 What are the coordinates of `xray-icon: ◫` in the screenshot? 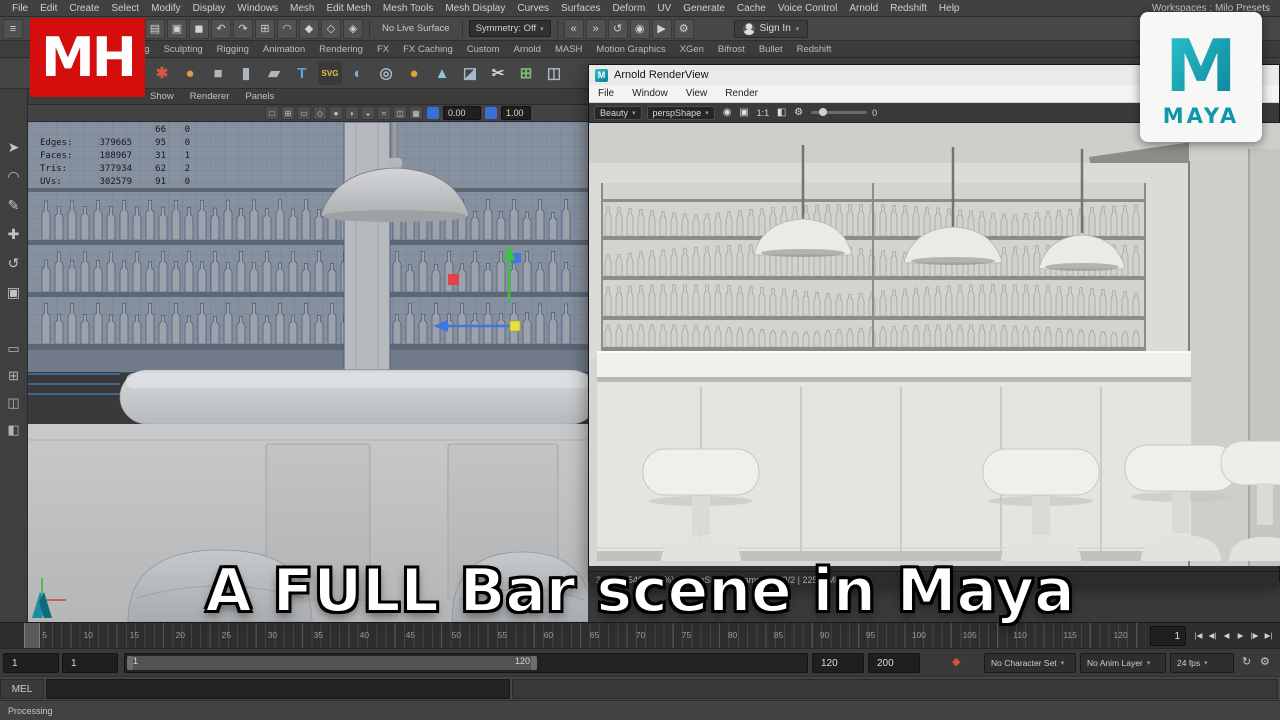 It's located at (400, 113).